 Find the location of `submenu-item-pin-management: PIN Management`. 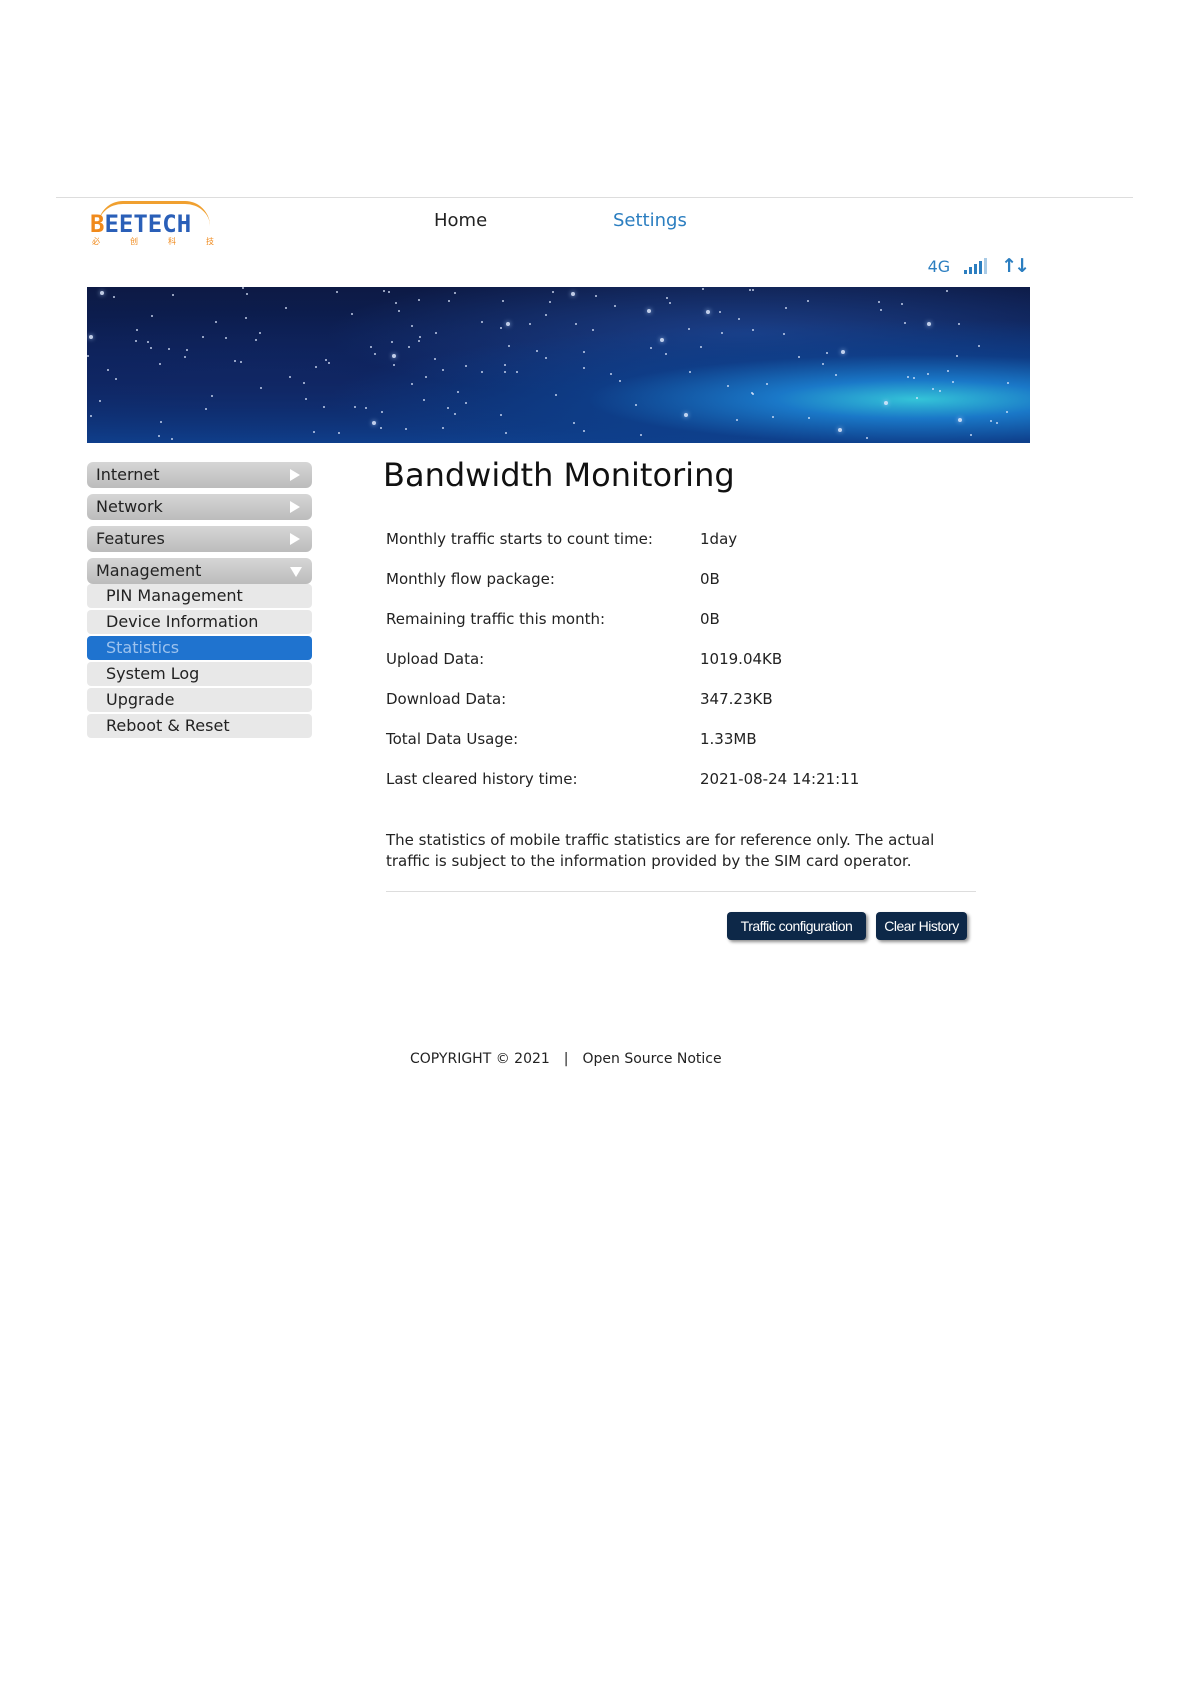

submenu-item-pin-management: PIN Management is located at coordinates (199, 596).